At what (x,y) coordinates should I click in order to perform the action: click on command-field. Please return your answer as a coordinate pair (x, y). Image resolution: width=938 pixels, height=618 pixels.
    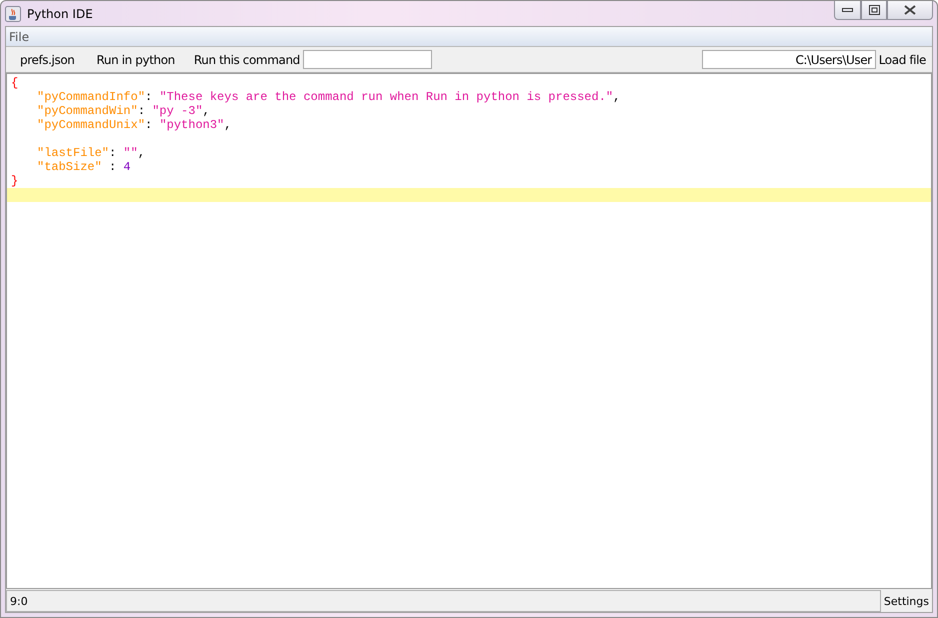
    Looking at the image, I should click on (367, 59).